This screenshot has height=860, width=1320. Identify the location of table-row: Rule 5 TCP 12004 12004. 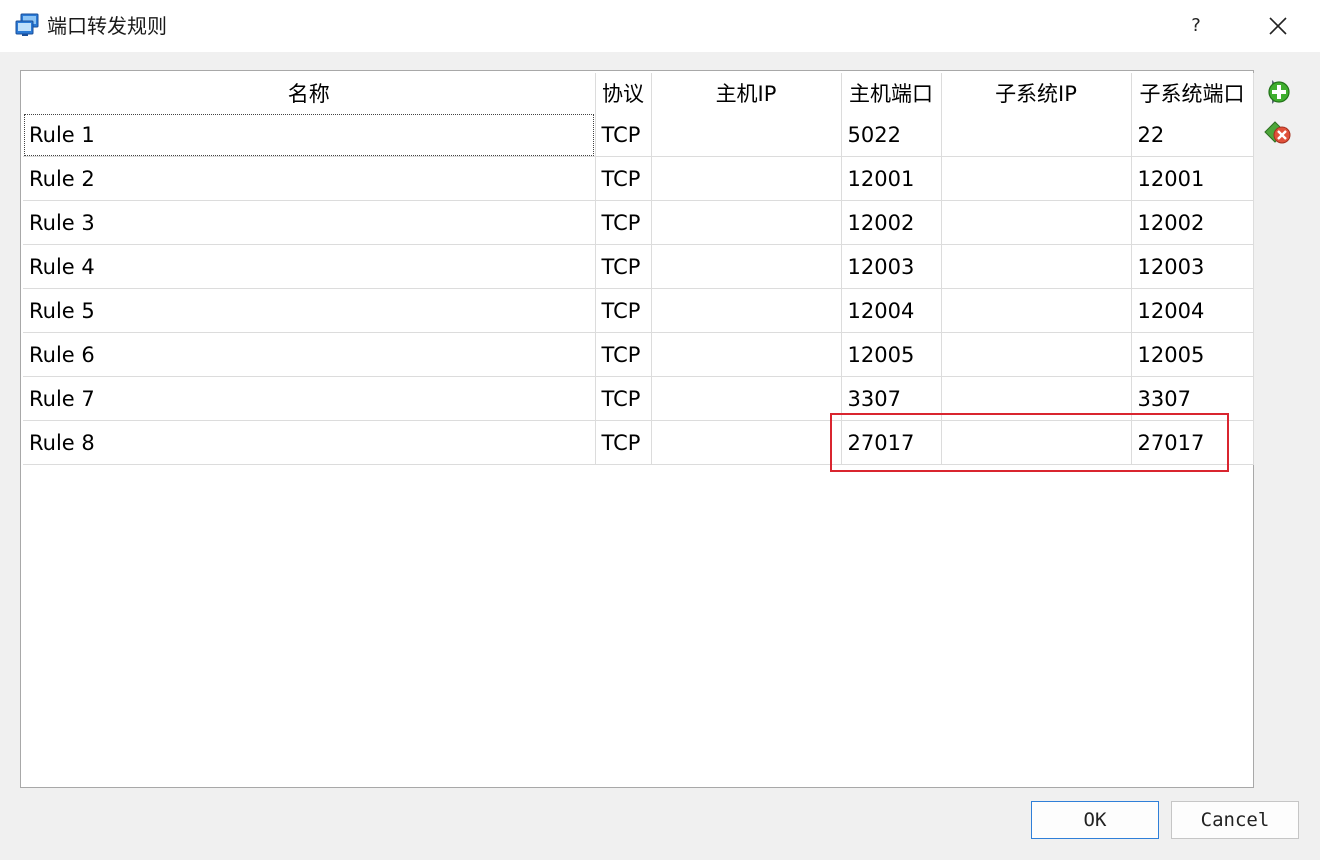
(638, 310).